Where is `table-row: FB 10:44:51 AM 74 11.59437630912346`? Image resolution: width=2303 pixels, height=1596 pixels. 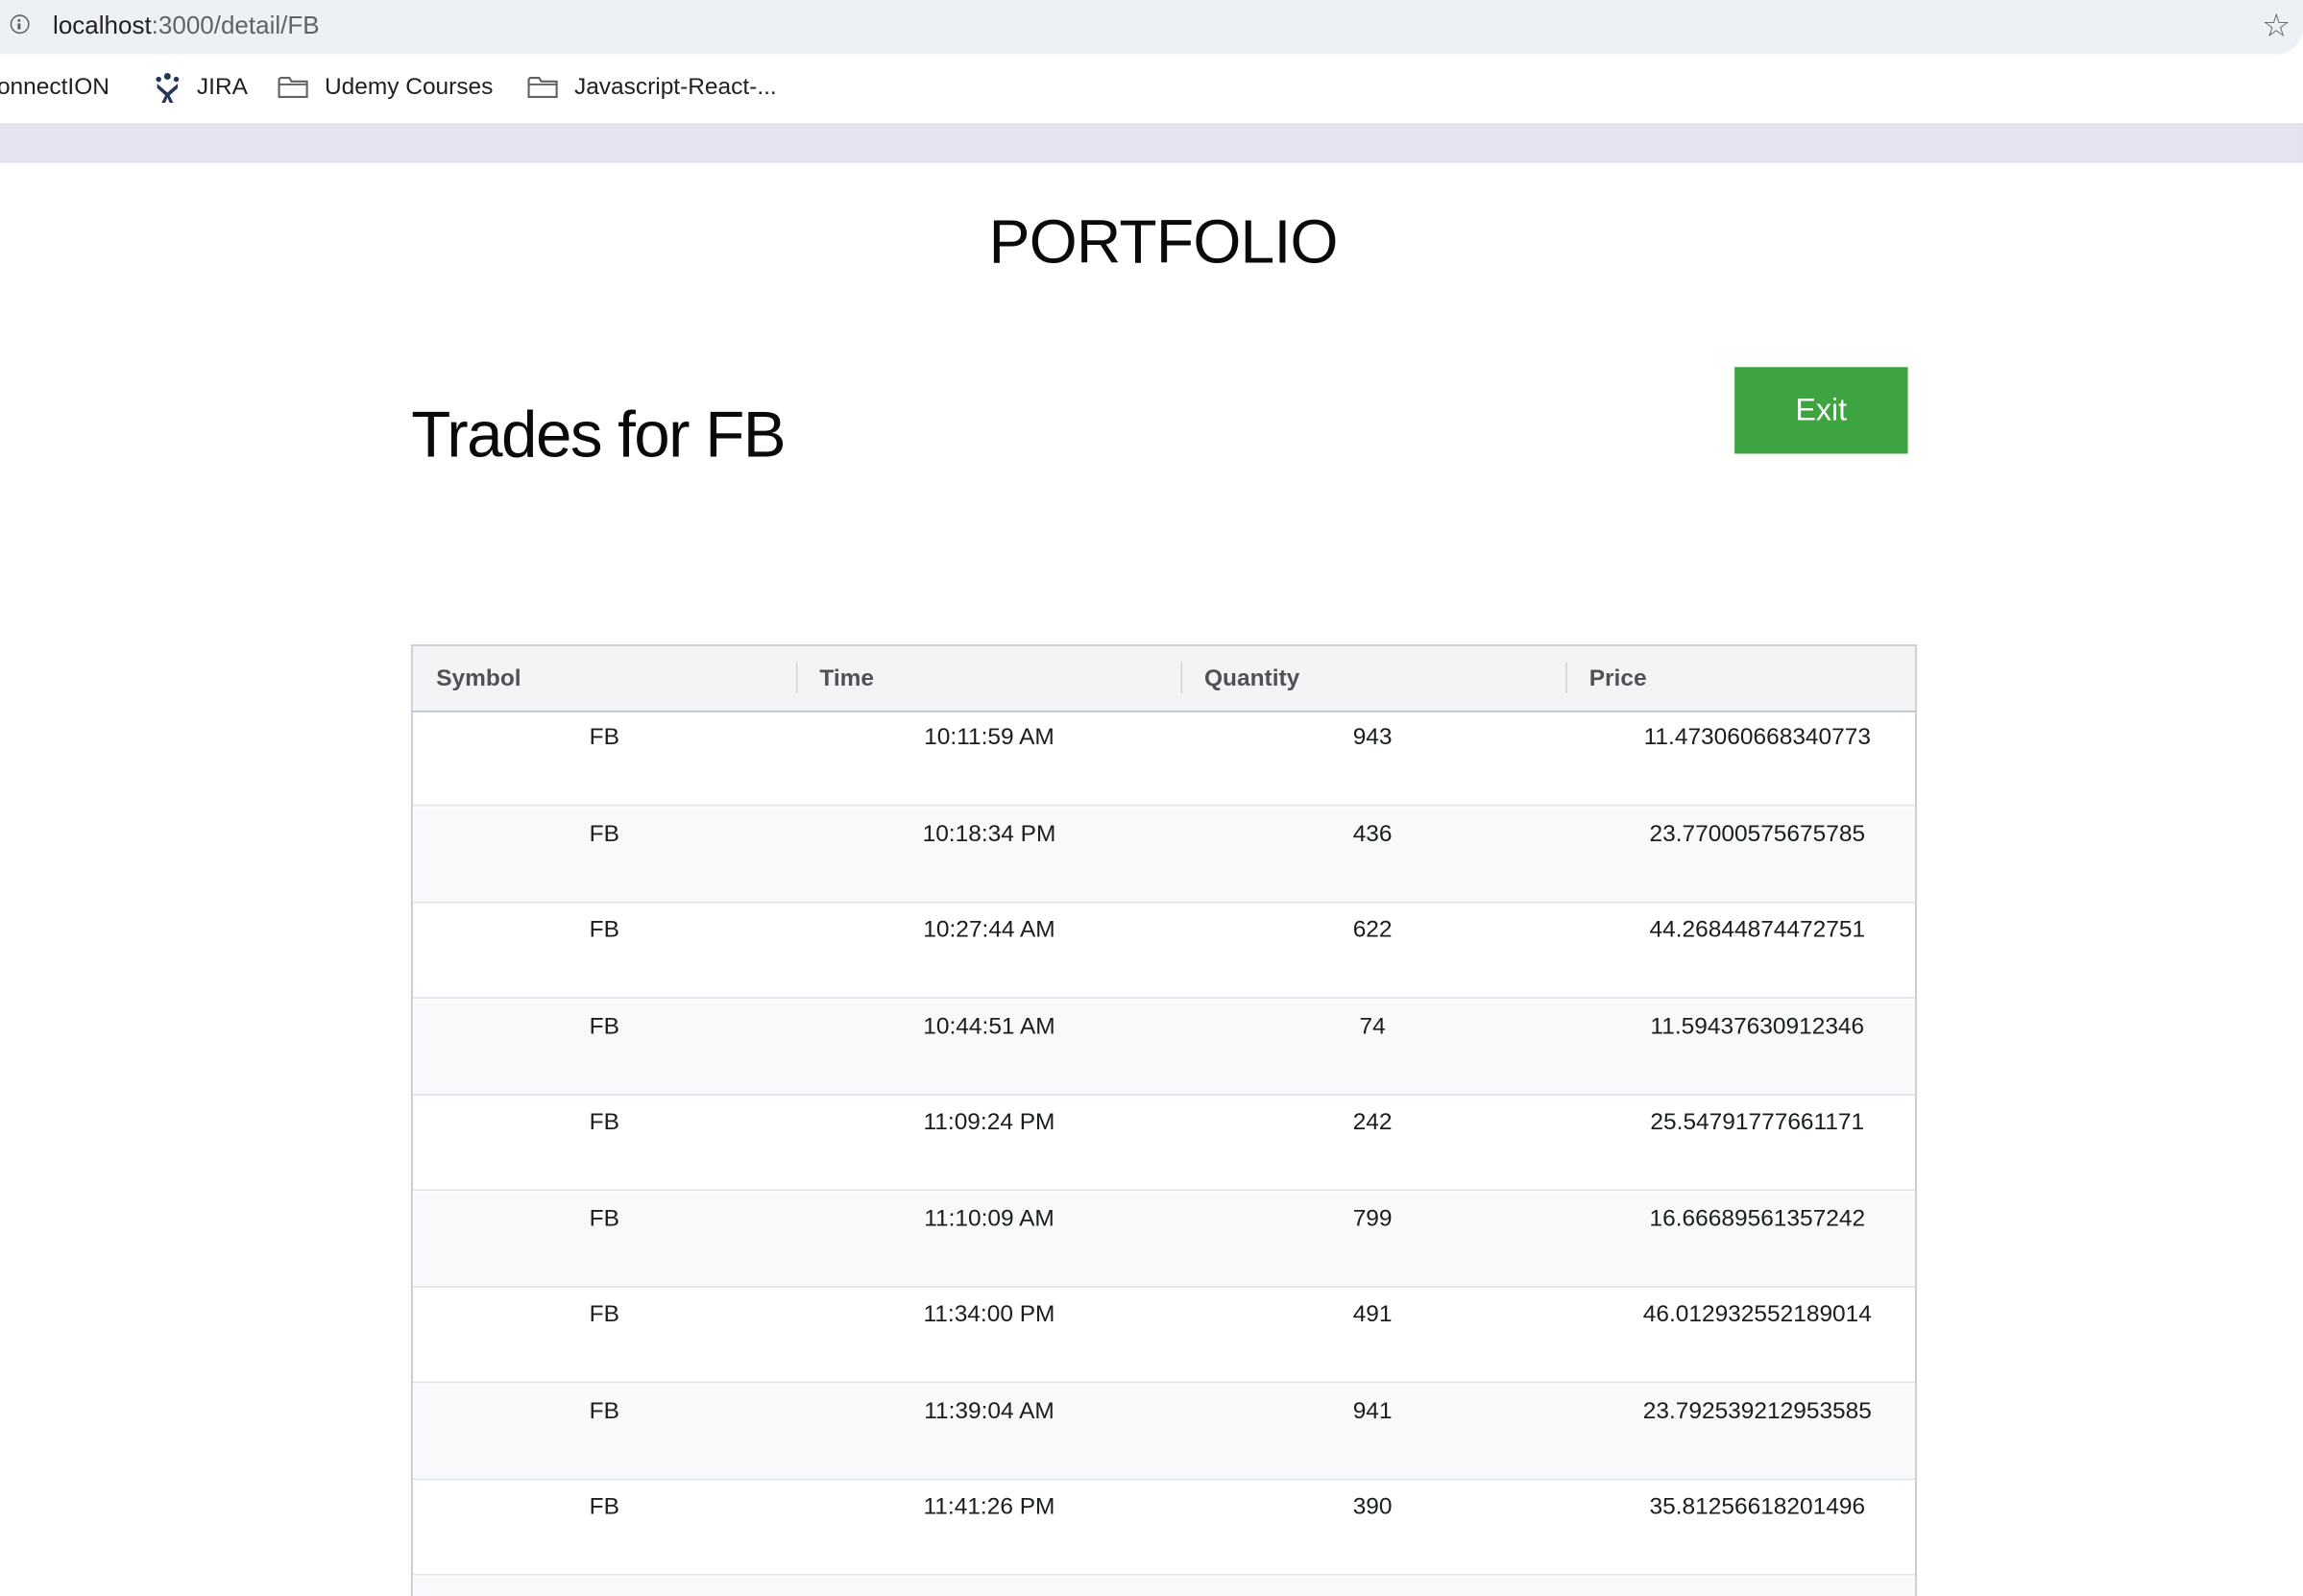 table-row: FB 10:44:51 AM 74 11.59437630912346 is located at coordinates (1164, 1048).